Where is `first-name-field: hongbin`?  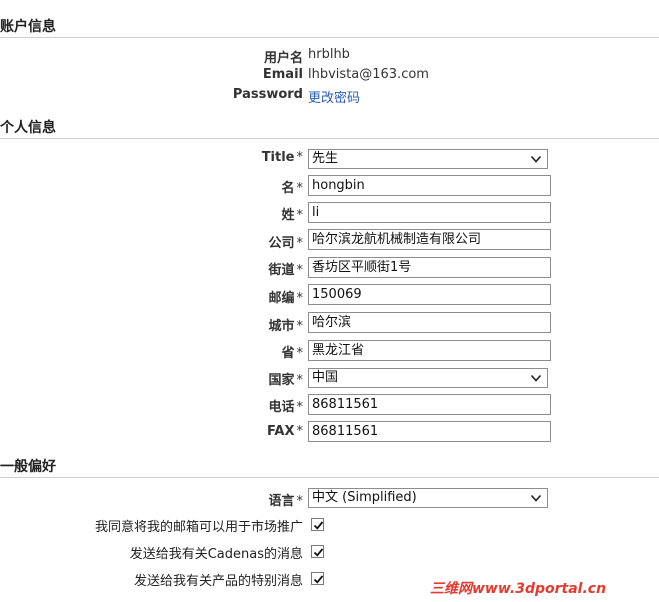 first-name-field: hongbin is located at coordinates (429, 185).